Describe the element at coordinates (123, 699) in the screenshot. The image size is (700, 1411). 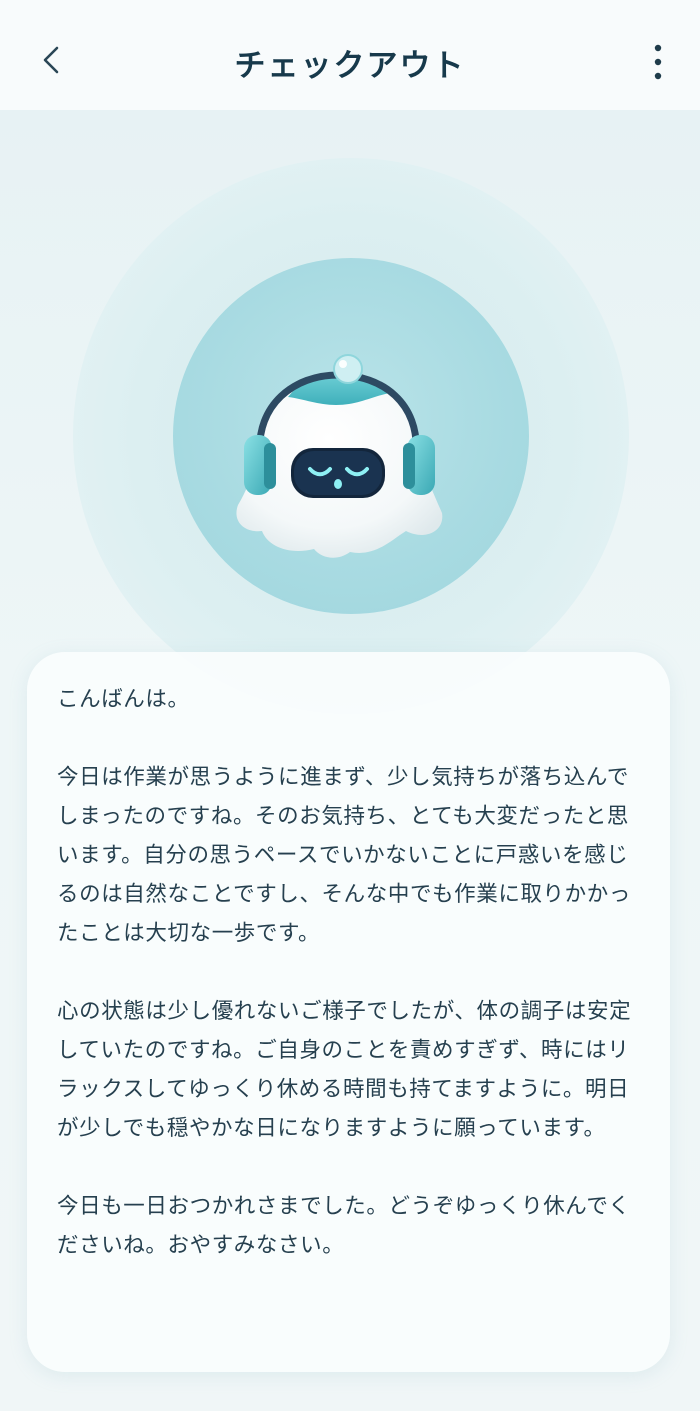
I see `message-paragraph-greeting: こんばんは。` at that location.